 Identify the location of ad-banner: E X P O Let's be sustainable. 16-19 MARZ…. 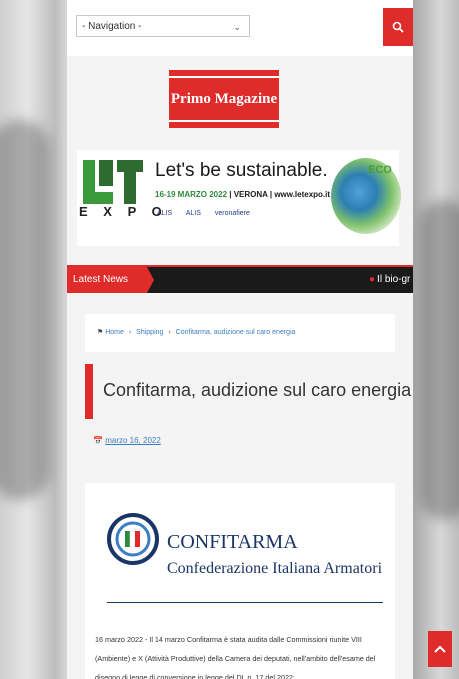
(239, 198).